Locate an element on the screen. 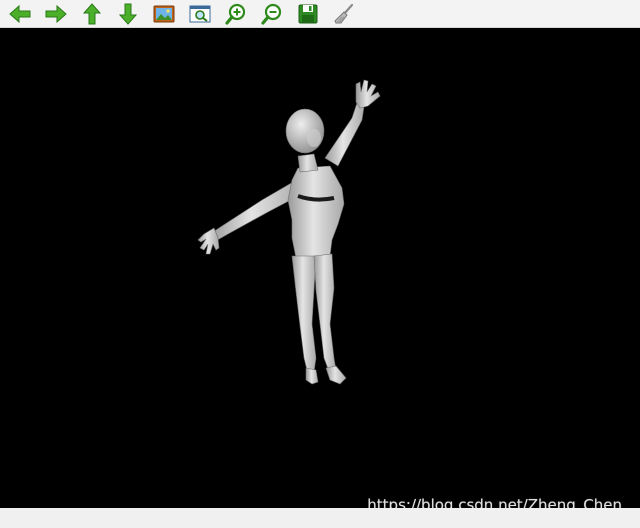  zoom-in-icon is located at coordinates (235, 14).